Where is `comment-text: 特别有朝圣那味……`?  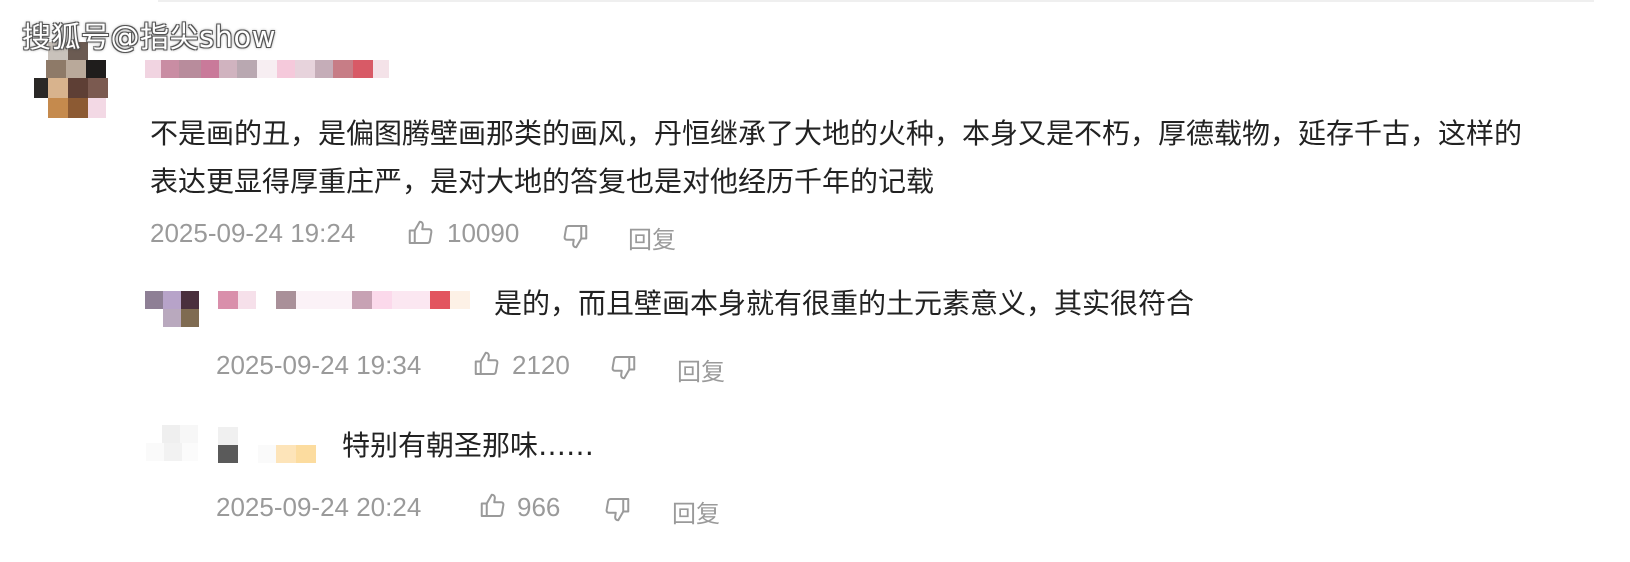
comment-text: 特别有朝圣那味…… is located at coordinates (468, 445).